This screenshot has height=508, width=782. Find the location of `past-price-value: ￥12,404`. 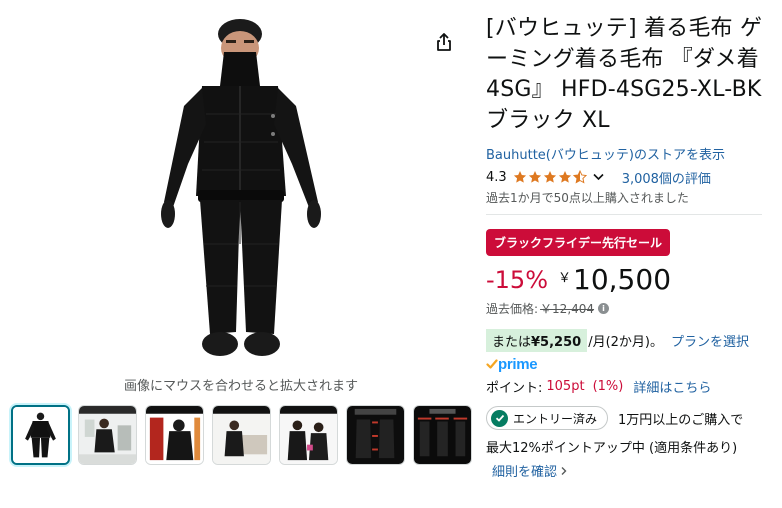

past-price-value: ￥12,404 is located at coordinates (567, 309).